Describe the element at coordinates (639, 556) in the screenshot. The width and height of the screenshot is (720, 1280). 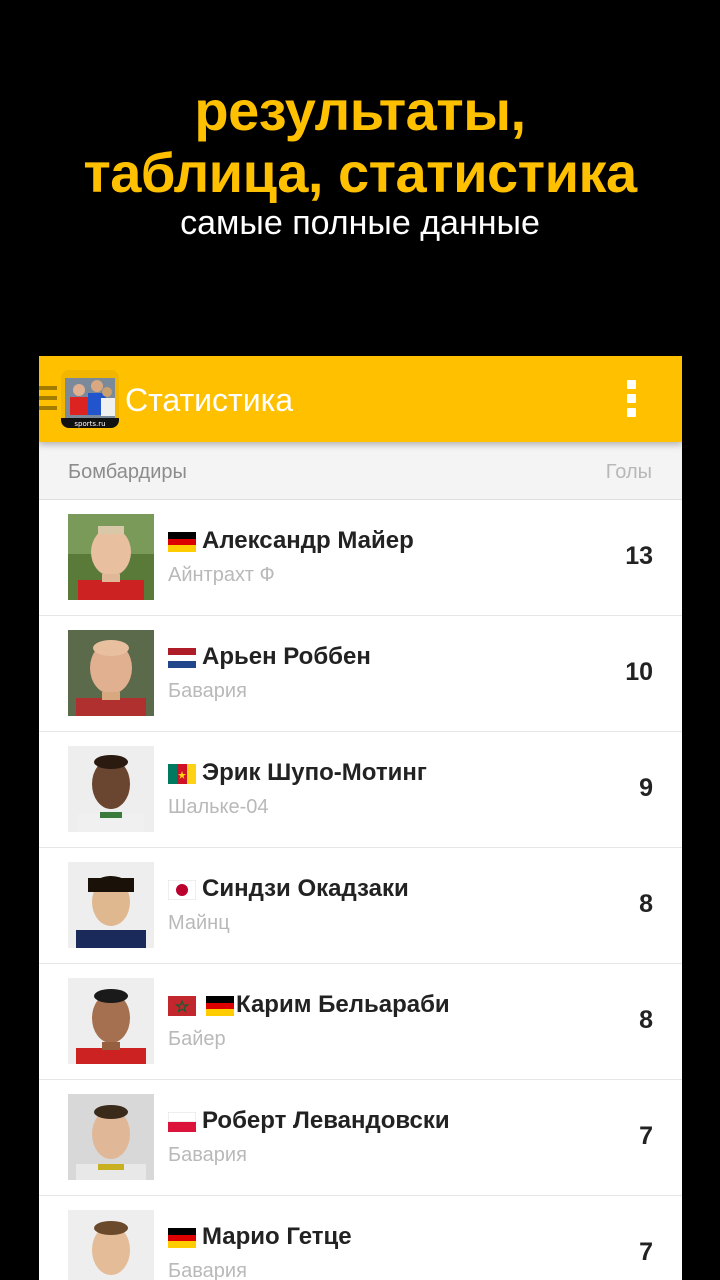
I see `goals-count: 13` at that location.